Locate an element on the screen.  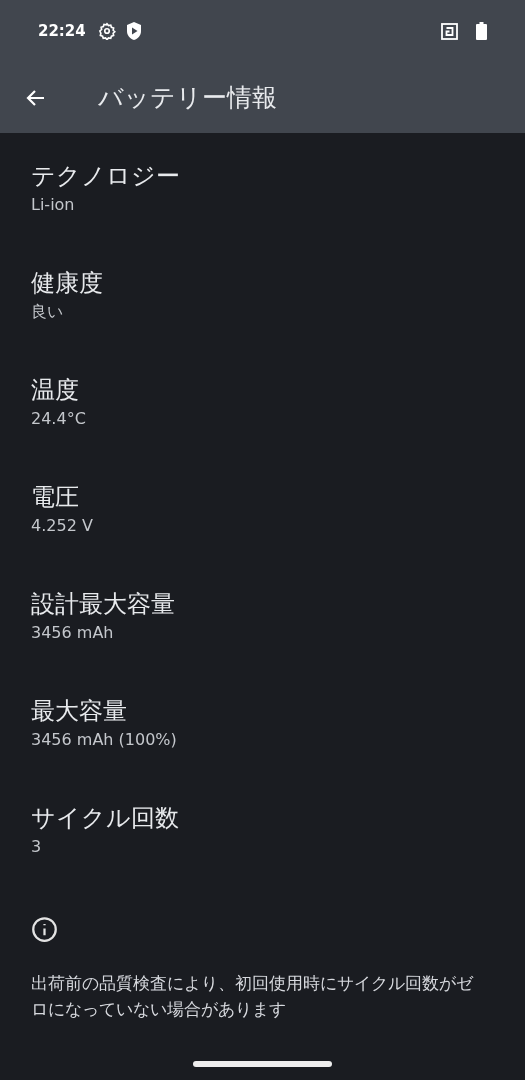
shield-play-icon is located at coordinates (133, 31).